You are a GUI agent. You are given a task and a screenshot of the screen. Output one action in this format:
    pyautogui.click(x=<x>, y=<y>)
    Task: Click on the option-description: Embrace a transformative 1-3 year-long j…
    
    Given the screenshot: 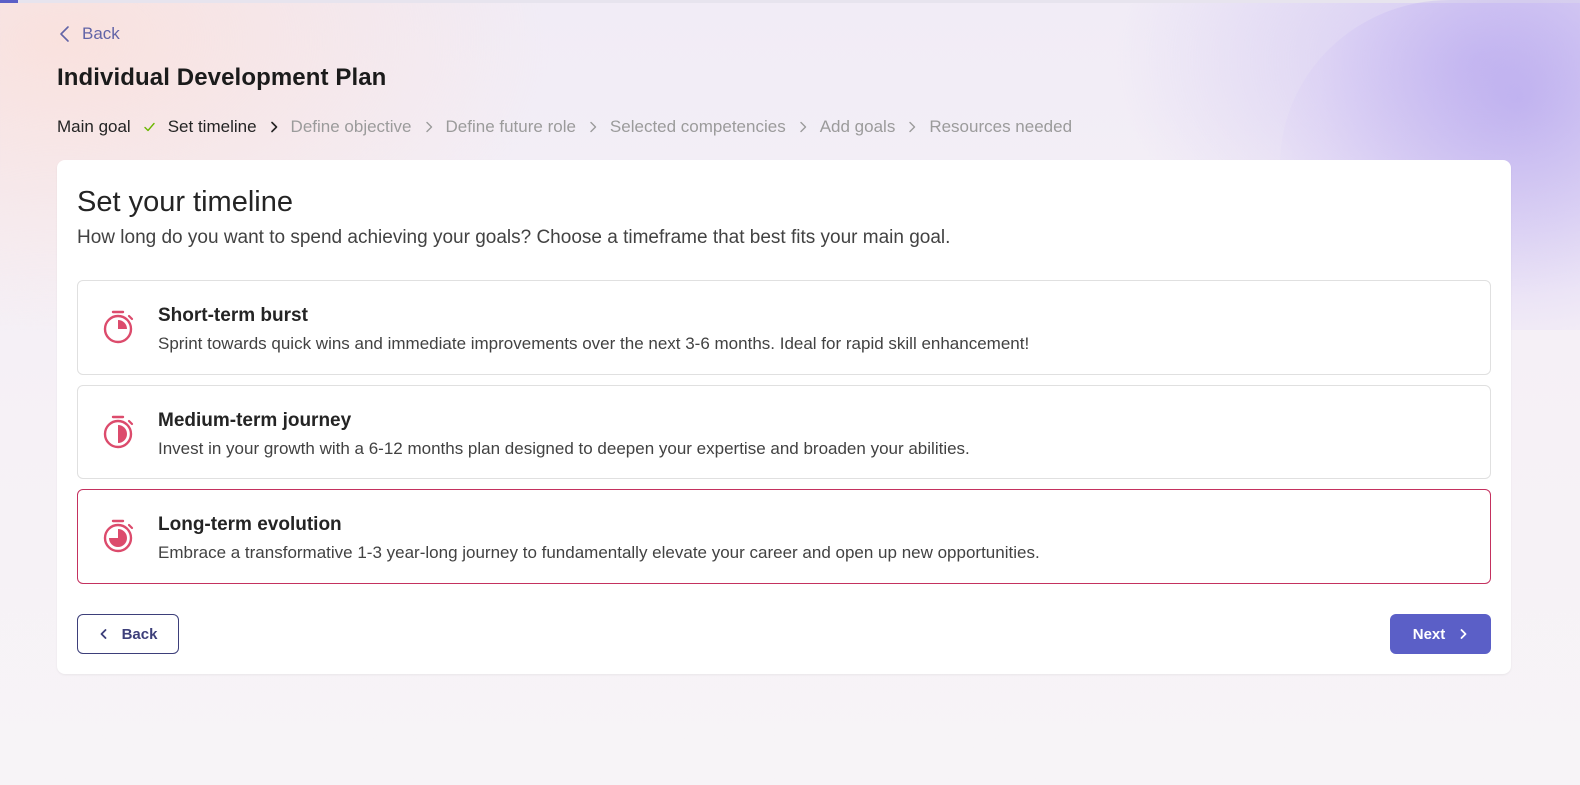 What is the action you would take?
    pyautogui.click(x=599, y=552)
    